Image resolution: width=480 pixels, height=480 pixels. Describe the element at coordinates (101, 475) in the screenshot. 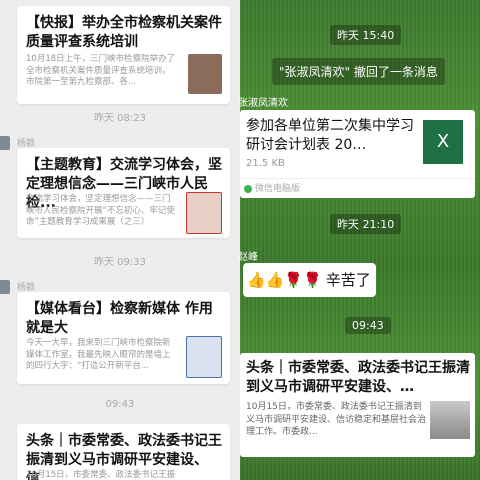

I see `article-desc: 10月15日，市委常委、政法委书记王振清到义马市调研平安建设、信访` at that location.